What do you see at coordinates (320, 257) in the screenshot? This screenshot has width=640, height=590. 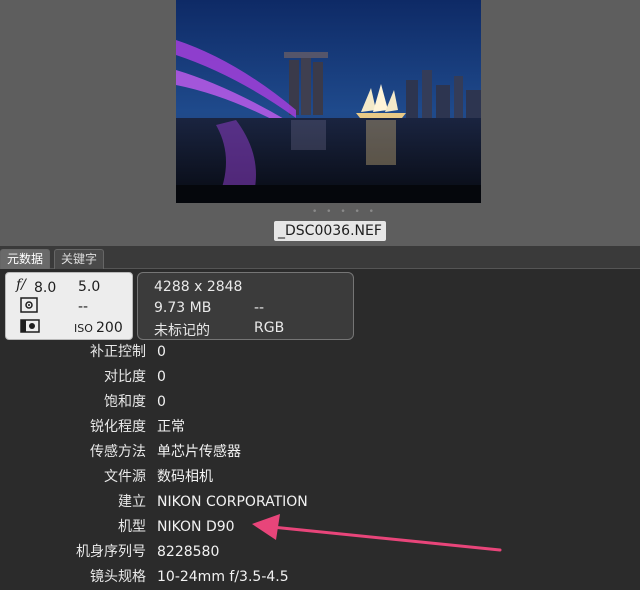 I see `panel-tabbar: 元数据 关键字` at bounding box center [320, 257].